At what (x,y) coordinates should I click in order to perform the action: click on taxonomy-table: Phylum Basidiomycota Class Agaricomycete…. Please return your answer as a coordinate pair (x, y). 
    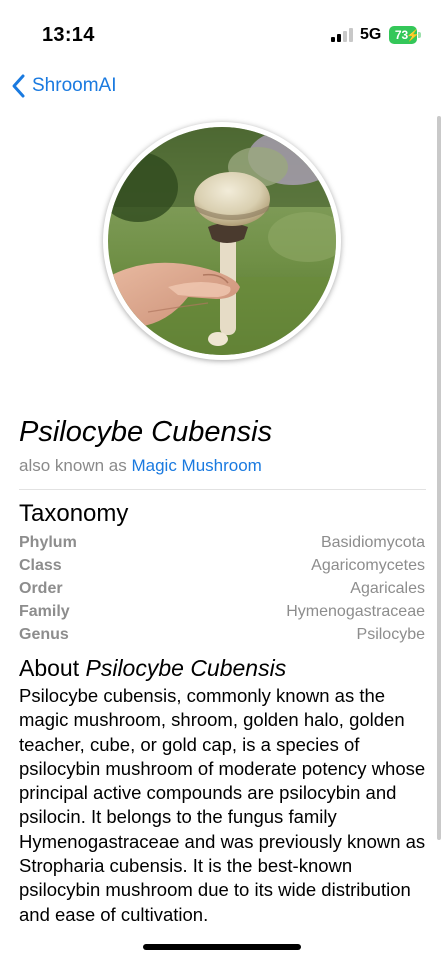
    Looking at the image, I should click on (222, 588).